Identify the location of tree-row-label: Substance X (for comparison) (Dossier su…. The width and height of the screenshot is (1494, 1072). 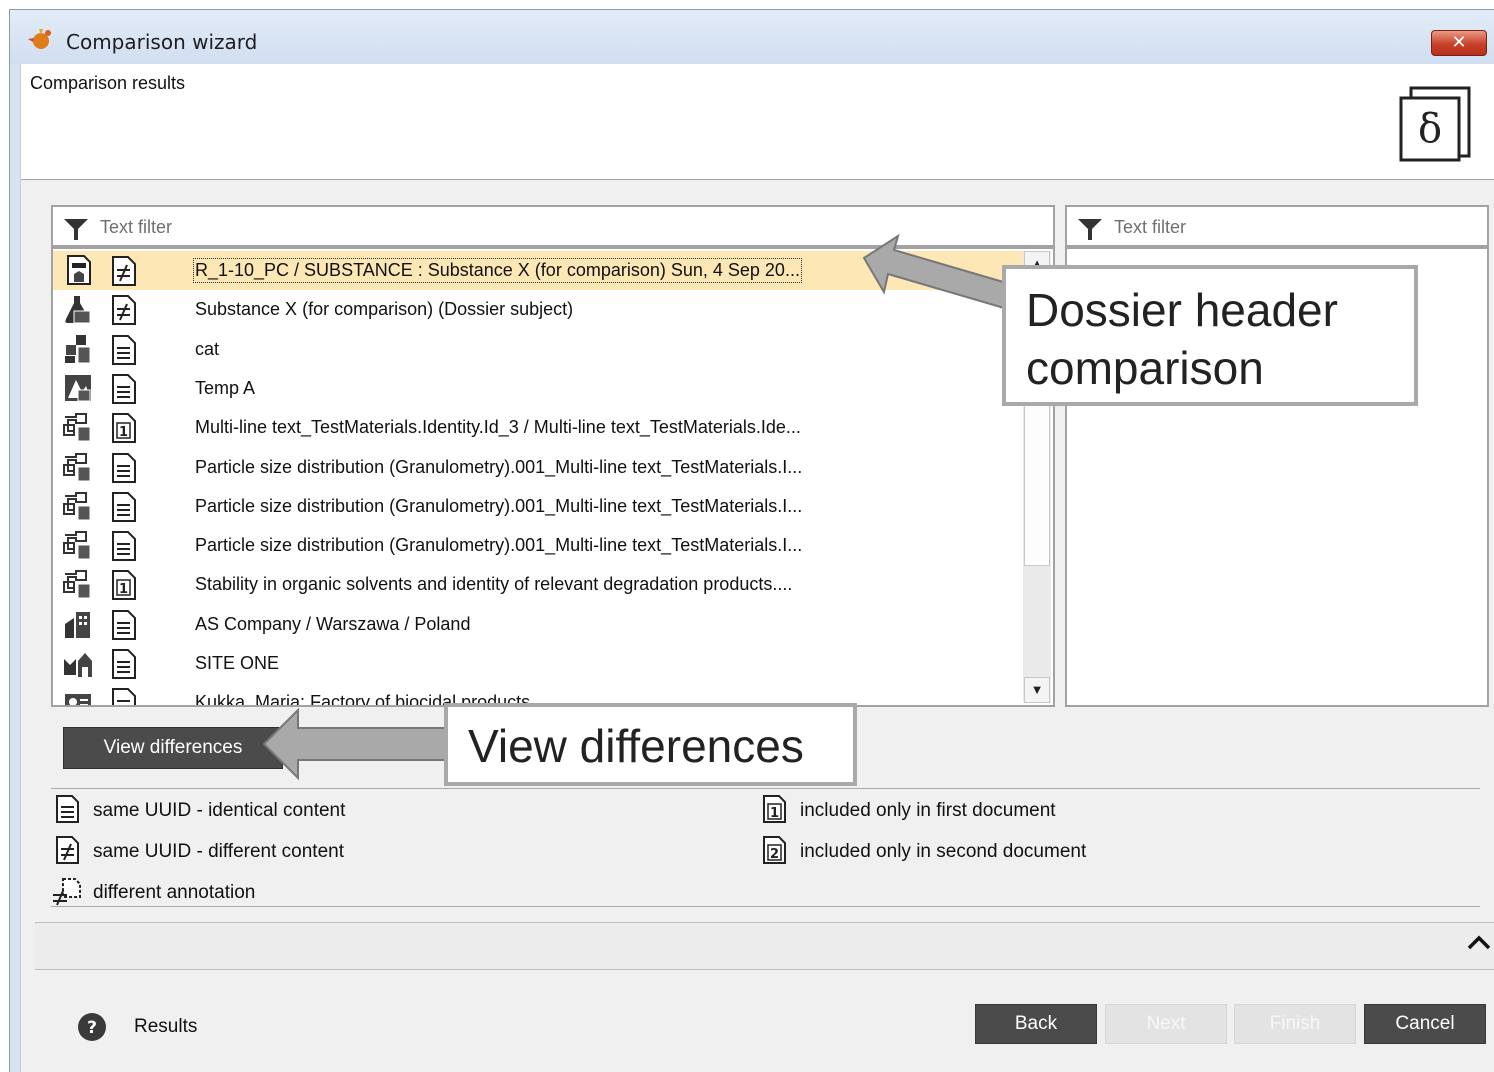
(384, 309).